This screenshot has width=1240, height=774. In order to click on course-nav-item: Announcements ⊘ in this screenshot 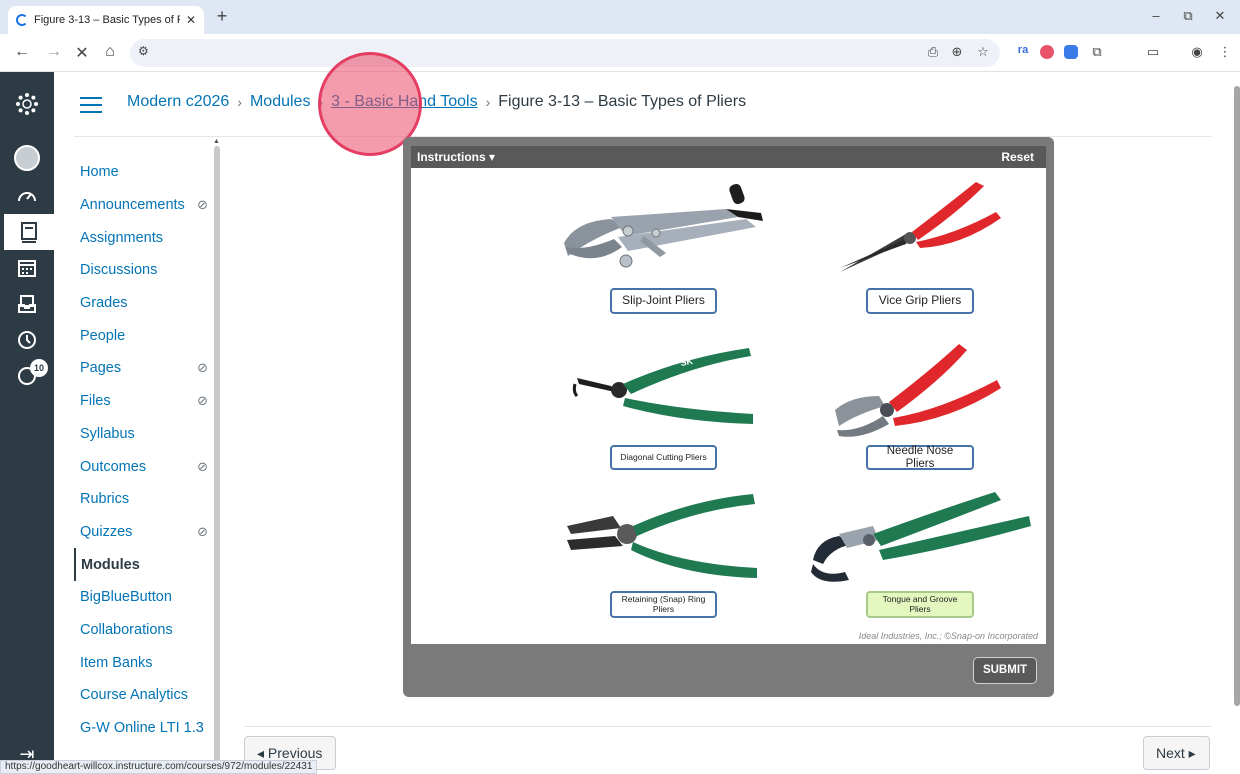, I will do `click(145, 205)`.